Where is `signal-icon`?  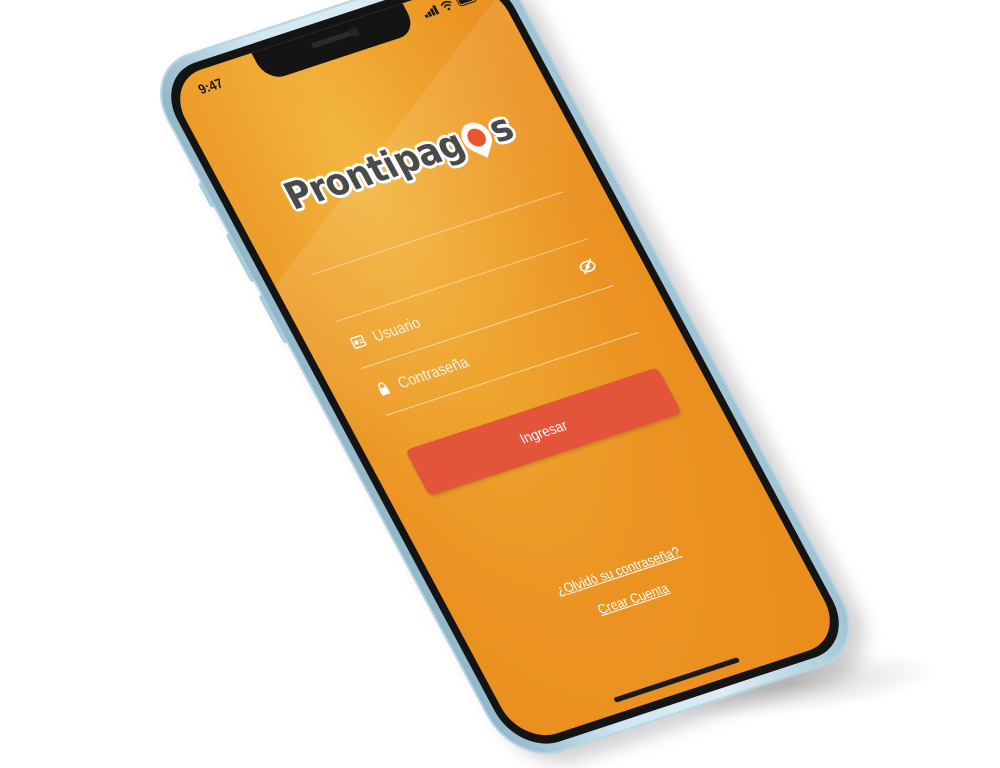 signal-icon is located at coordinates (430, 11).